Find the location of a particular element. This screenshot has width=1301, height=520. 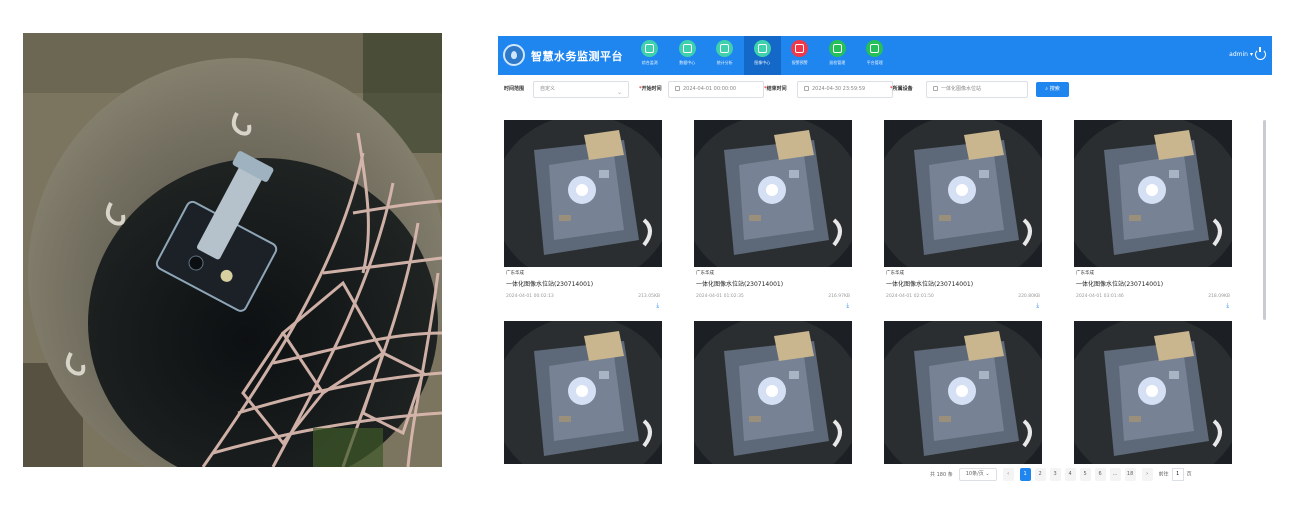

start-time-input: 2024-04-01 00:00:00 is located at coordinates (716, 89).